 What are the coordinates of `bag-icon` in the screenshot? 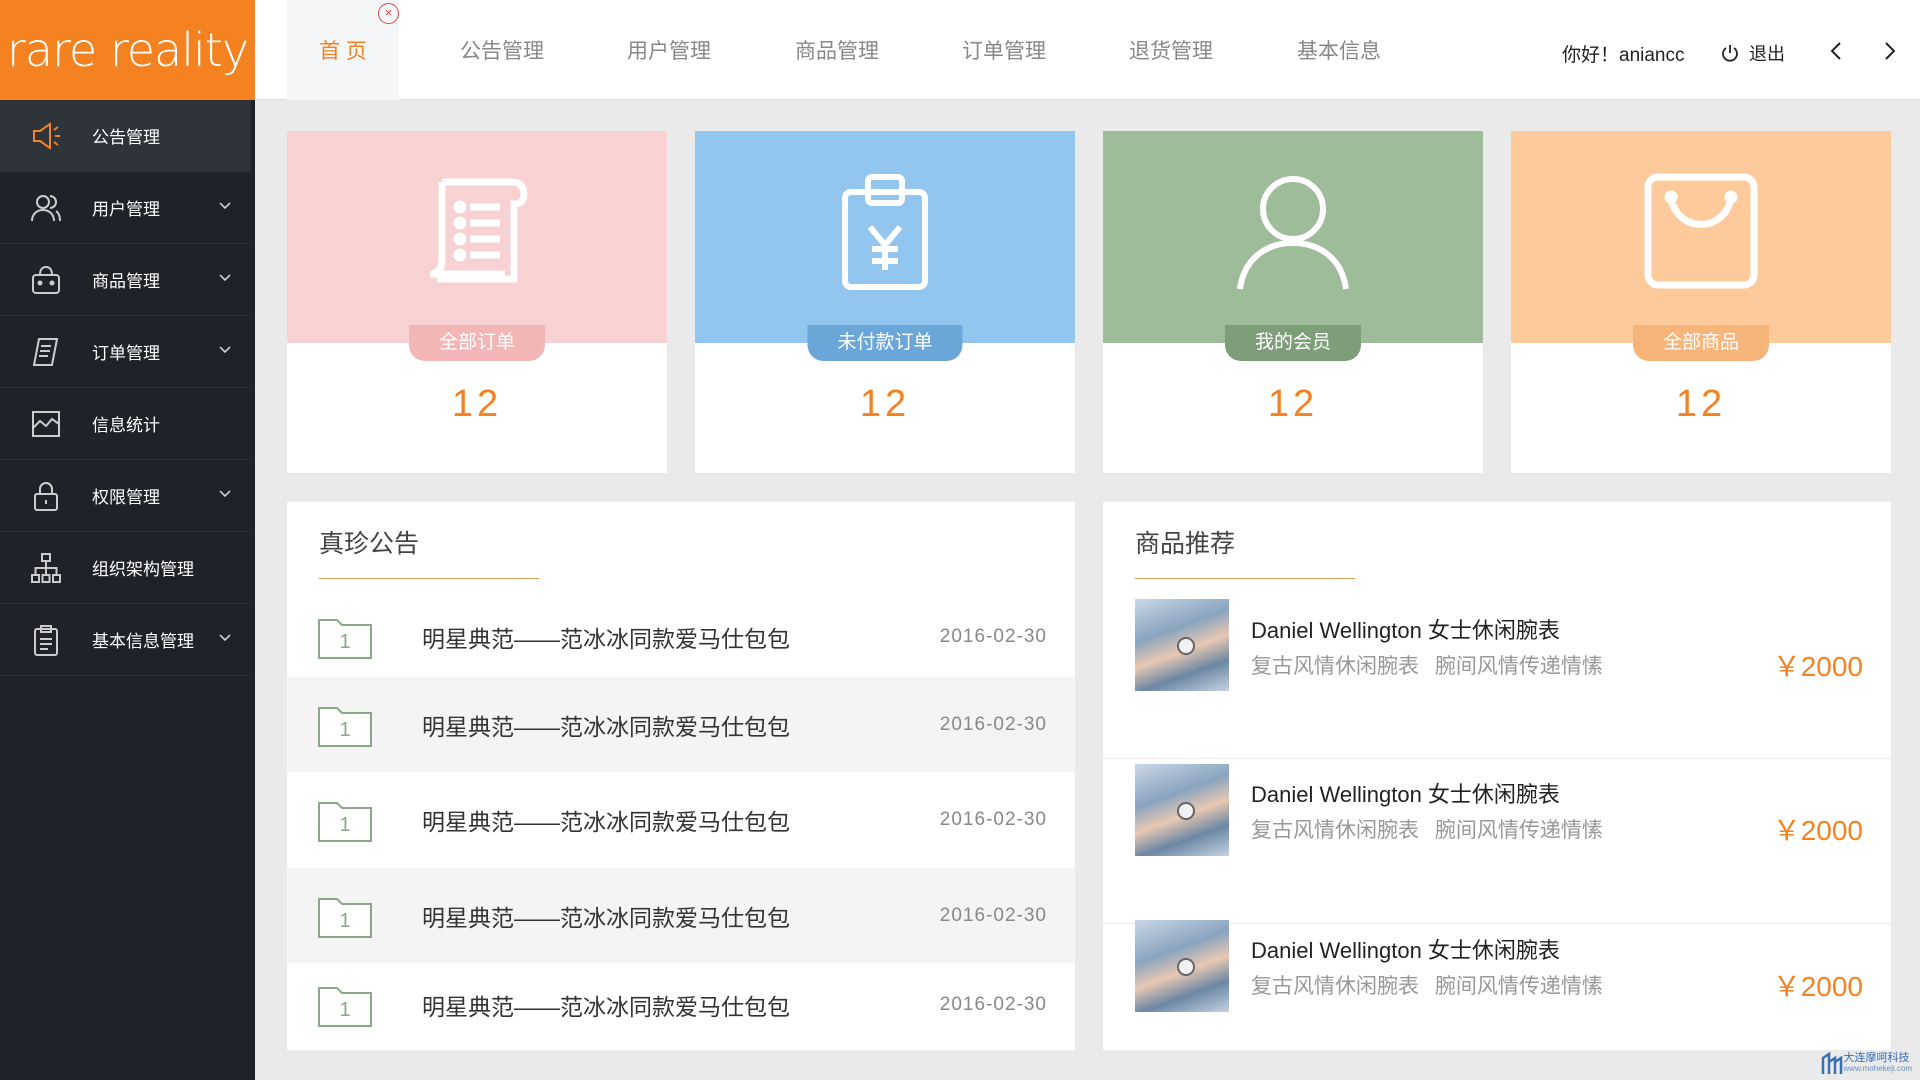 It's located at (1701, 231).